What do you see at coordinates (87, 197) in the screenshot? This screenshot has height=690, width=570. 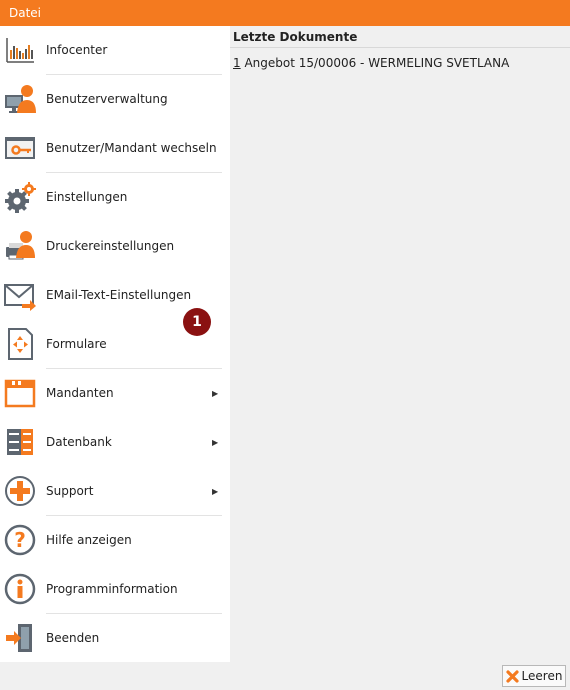 I see `menu-item-label: Einstellungen` at bounding box center [87, 197].